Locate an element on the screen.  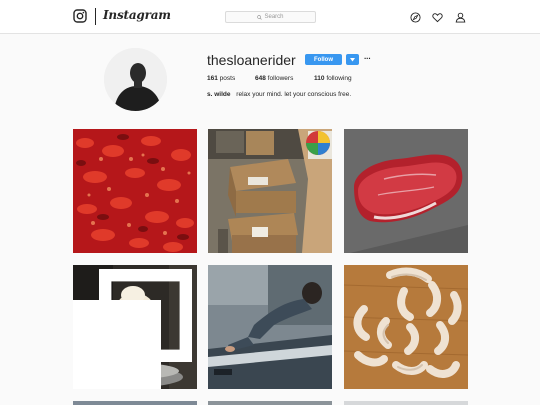
followers-label: followers is located at coordinates (280, 78).